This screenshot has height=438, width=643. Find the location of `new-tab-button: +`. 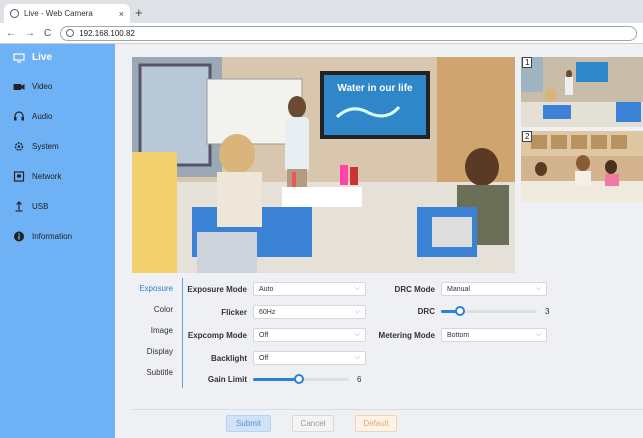

new-tab-button: + is located at coordinates (139, 12).